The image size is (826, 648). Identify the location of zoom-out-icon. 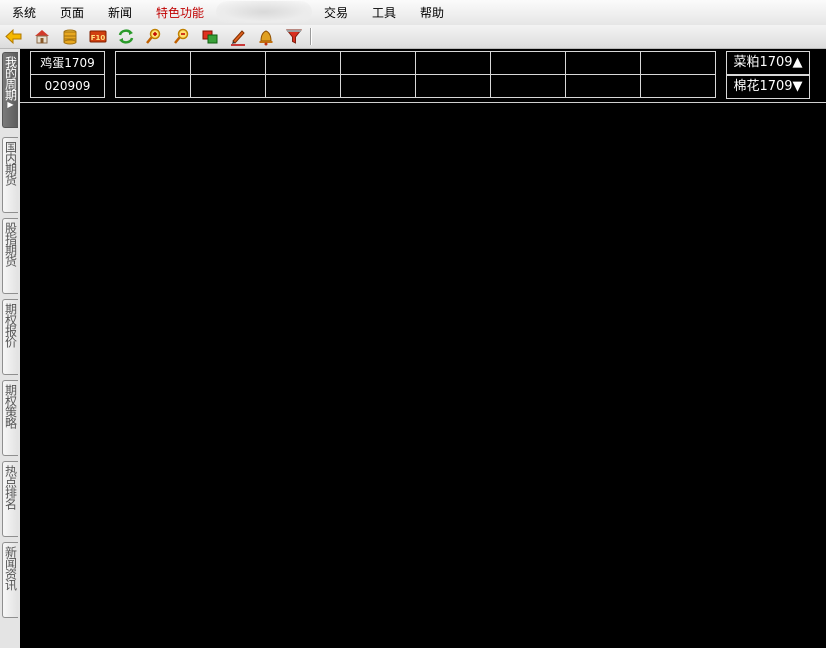
(182, 36).